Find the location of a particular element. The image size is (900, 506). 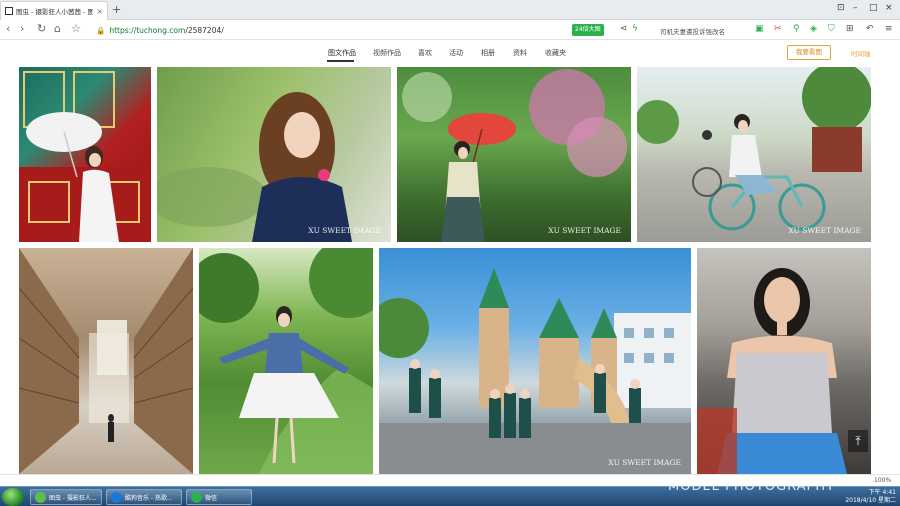

overlay-watermark-text: MODEL PHOTOGRAPHY is located at coordinates (752, 486).